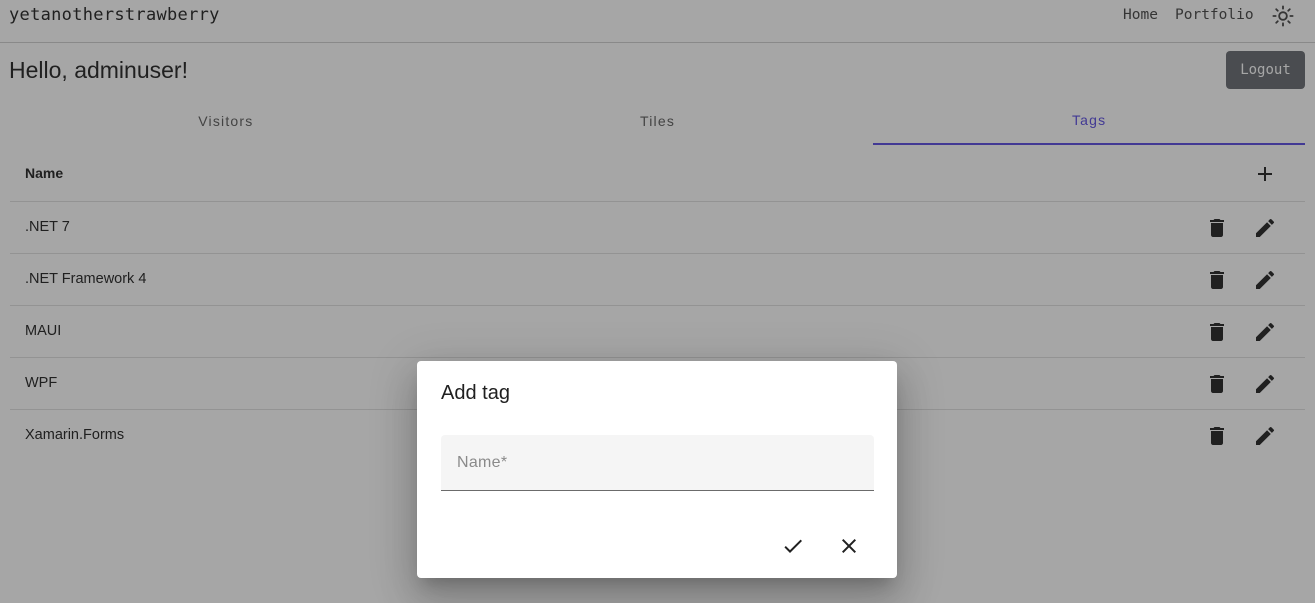  I want to click on cancel-button, so click(849, 546).